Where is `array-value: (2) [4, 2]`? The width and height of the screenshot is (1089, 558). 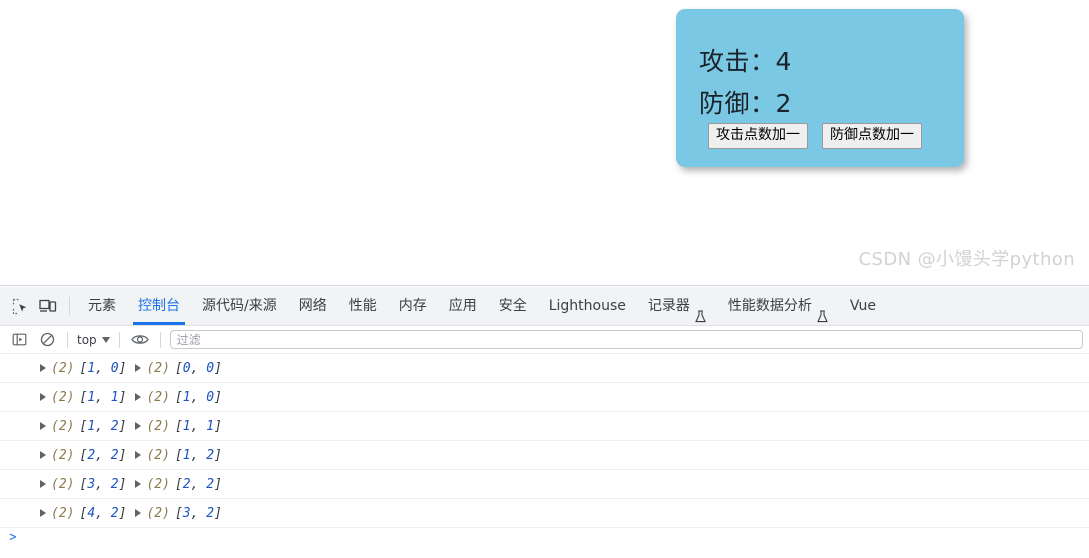 array-value: (2) [4, 2] is located at coordinates (83, 513).